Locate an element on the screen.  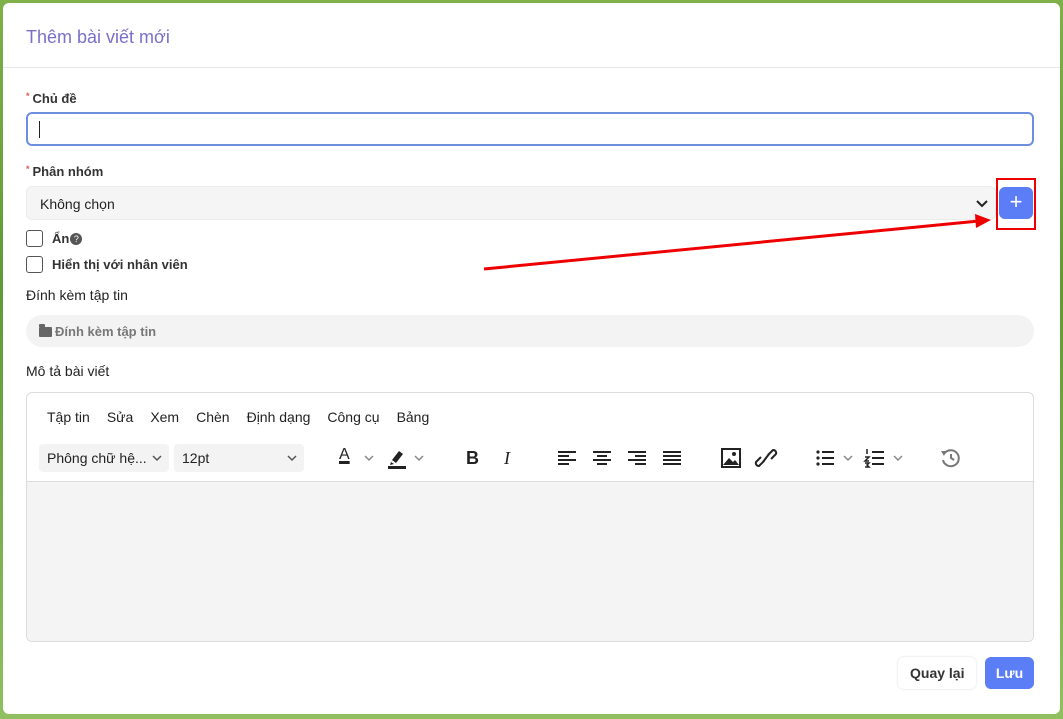
link-icon is located at coordinates (766, 458).